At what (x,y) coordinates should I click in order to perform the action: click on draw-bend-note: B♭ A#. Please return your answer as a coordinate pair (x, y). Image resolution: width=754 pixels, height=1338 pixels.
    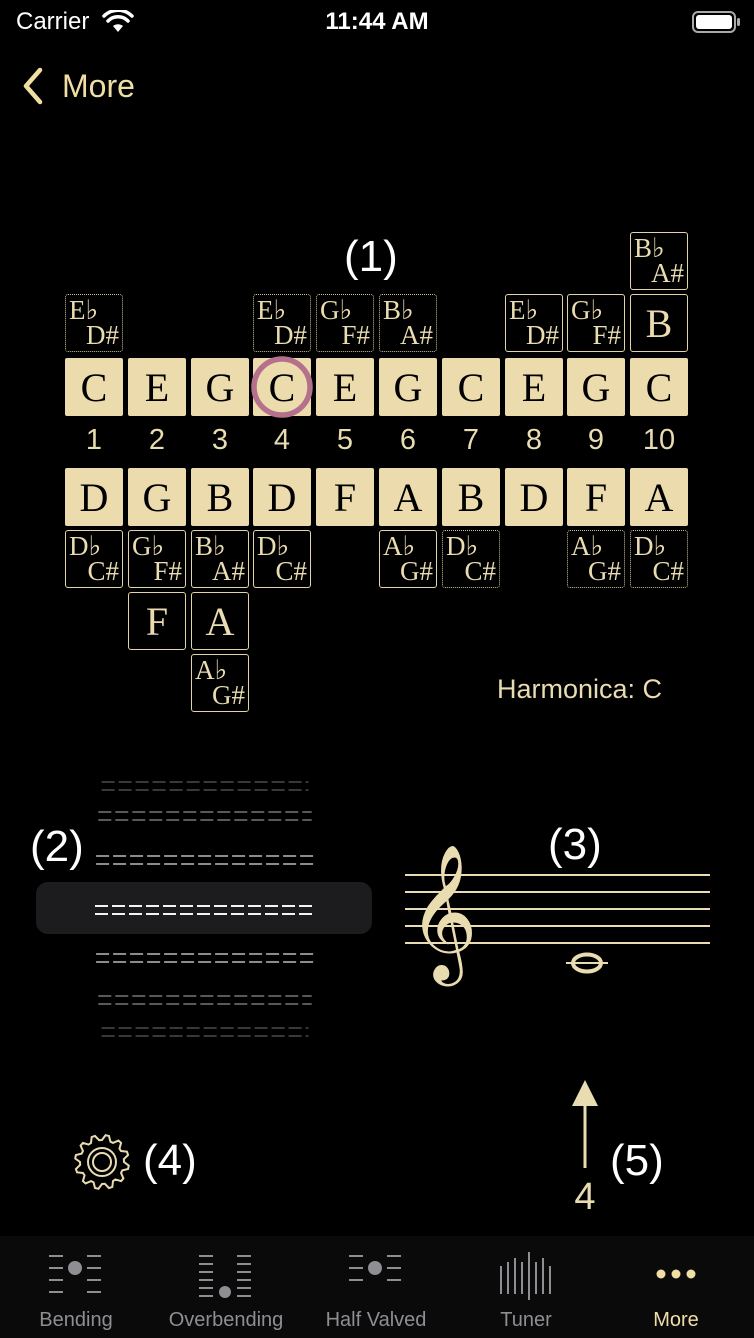
    Looking at the image, I should click on (220, 559).